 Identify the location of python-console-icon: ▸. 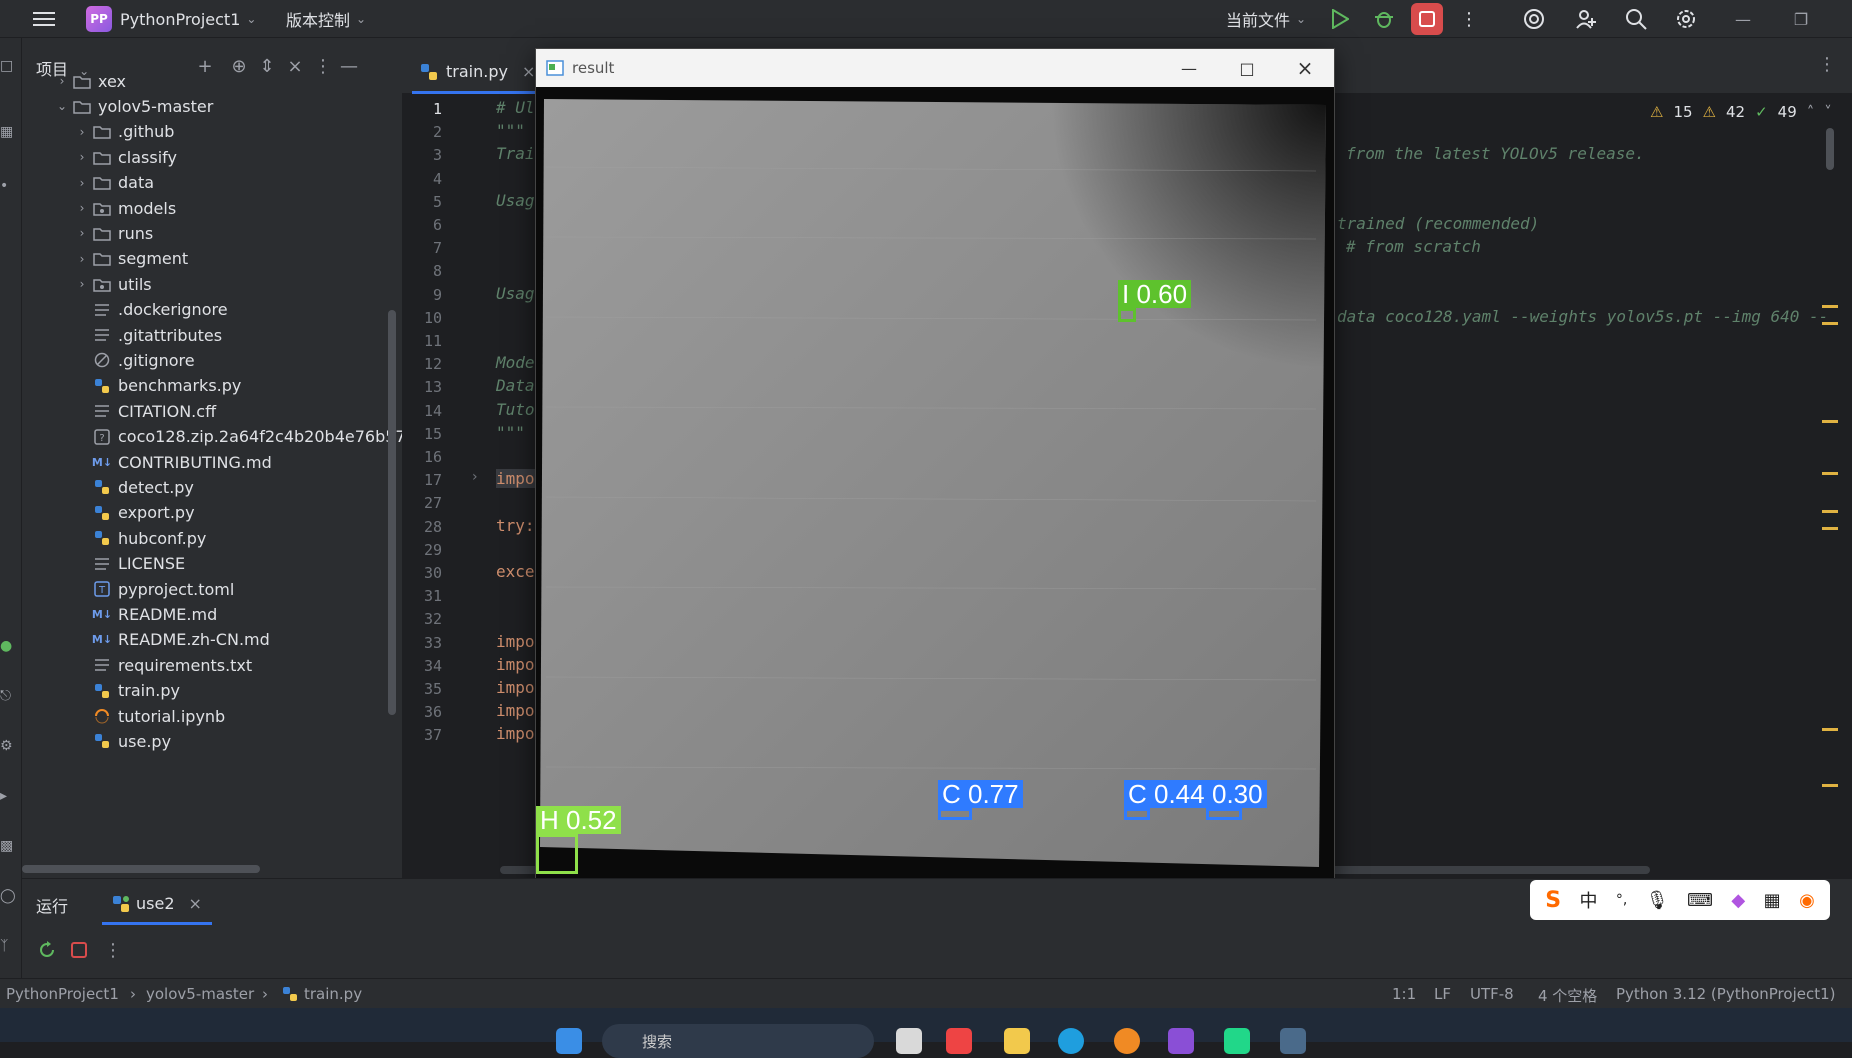
(10, 798).